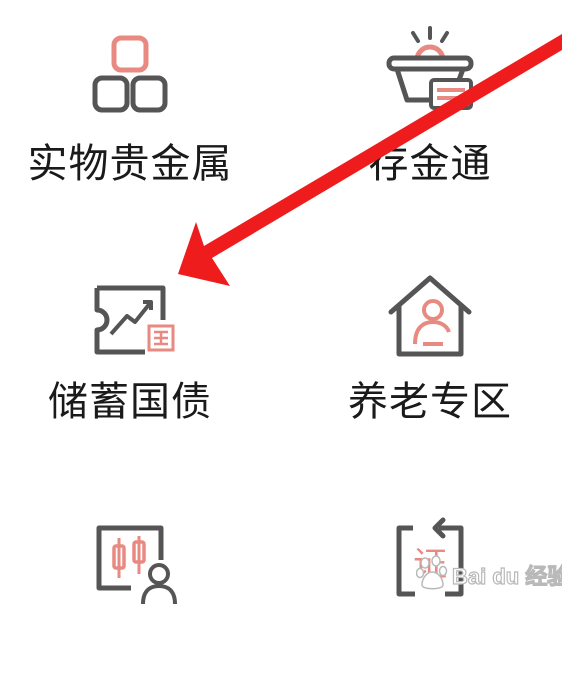  What do you see at coordinates (432, 572) in the screenshot?
I see `paw-logo-icon` at bounding box center [432, 572].